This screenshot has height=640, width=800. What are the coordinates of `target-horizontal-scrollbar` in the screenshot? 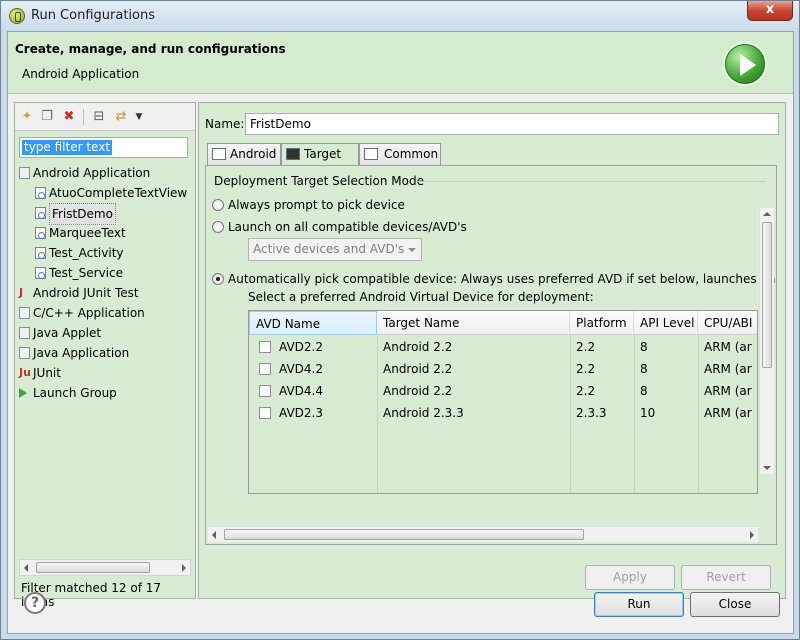 It's located at (483, 534).